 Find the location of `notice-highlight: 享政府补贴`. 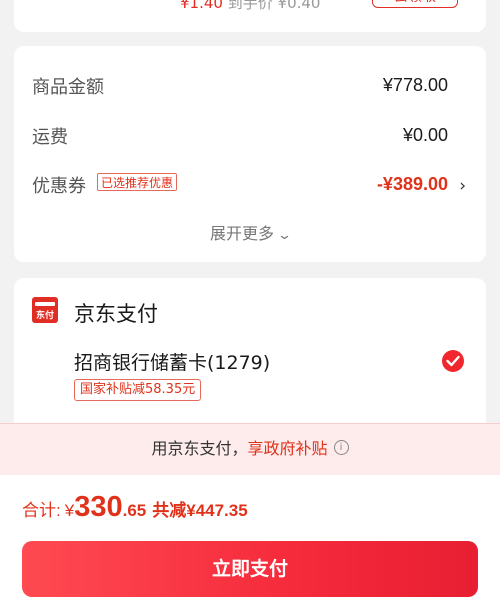

notice-highlight: 享政府补贴 is located at coordinates (287, 448).